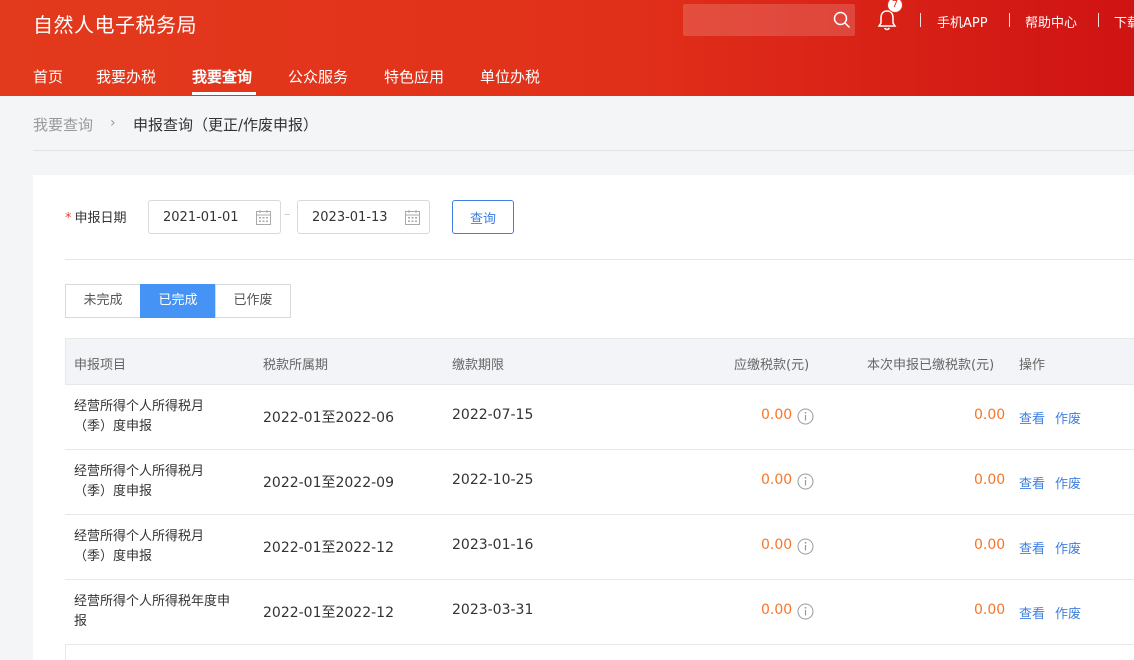 The height and width of the screenshot is (660, 1134). Describe the element at coordinates (199, 217) in the screenshot. I see `start-date-field` at that location.